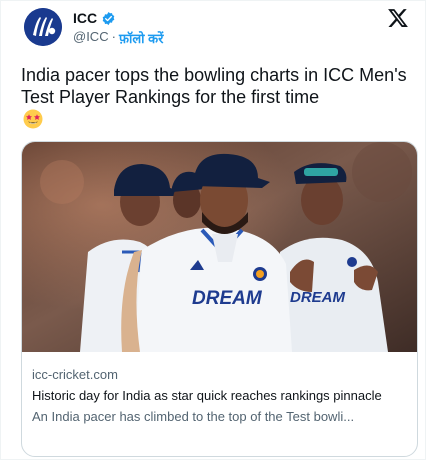 This screenshot has width=426, height=460. What do you see at coordinates (398, 18) in the screenshot?
I see `x-logo-icon` at bounding box center [398, 18].